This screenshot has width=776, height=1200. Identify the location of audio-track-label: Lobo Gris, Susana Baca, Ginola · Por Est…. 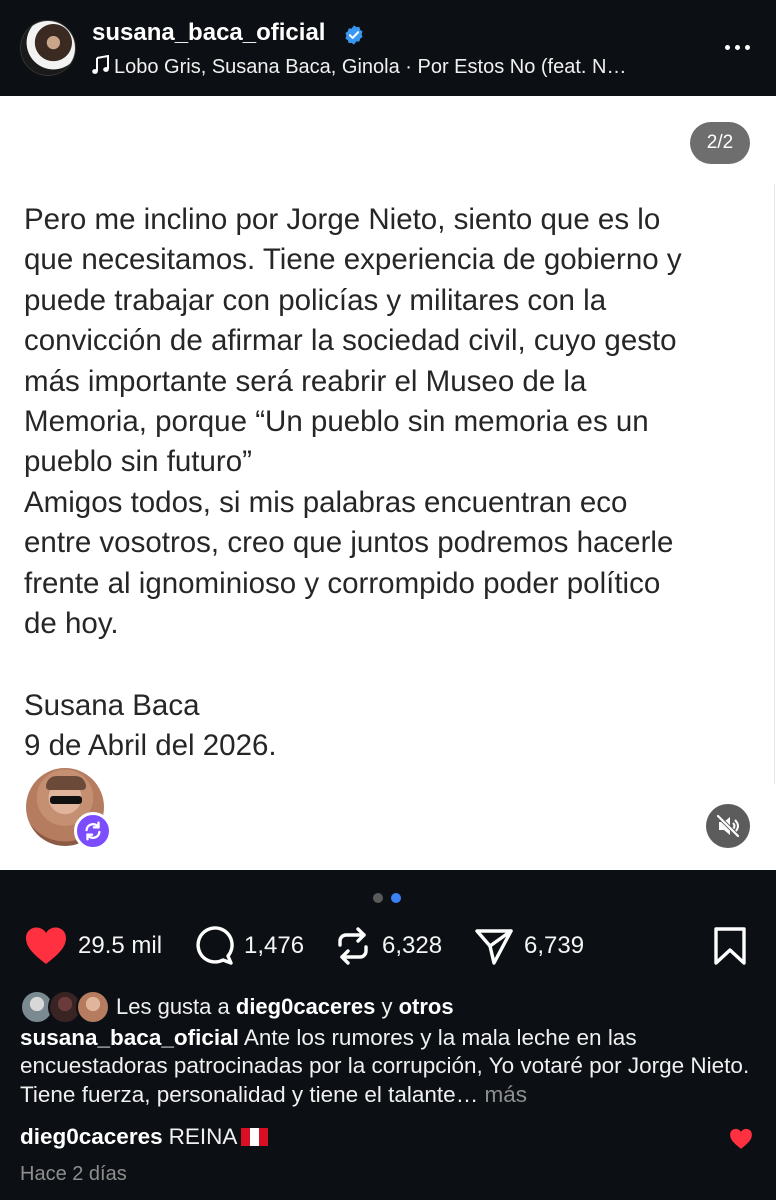
(370, 67).